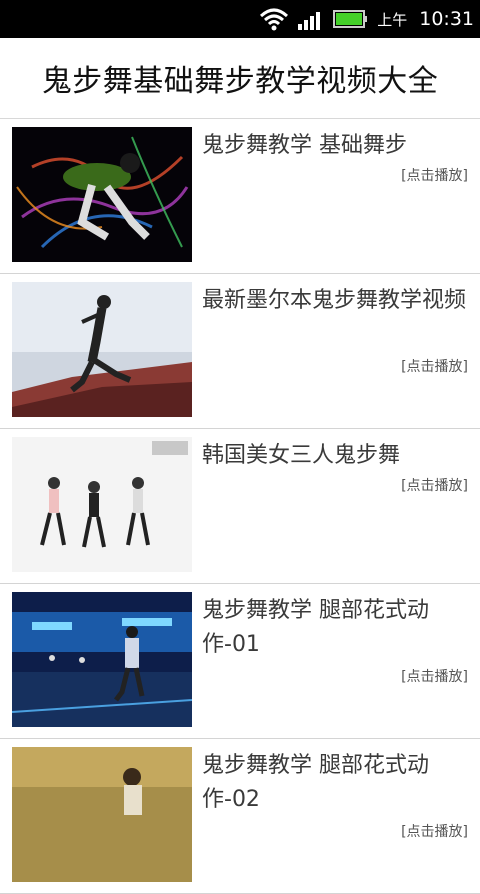 The image size is (480, 894). I want to click on wifi-icon, so click(274, 19).